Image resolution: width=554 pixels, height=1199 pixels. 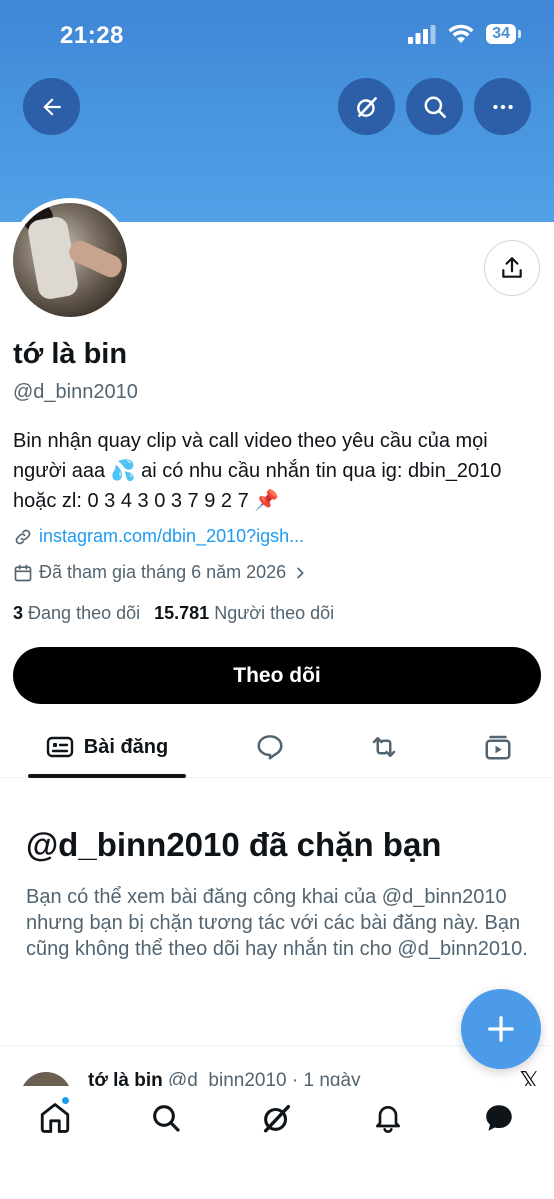 I want to click on back-button, so click(x=51, y=106).